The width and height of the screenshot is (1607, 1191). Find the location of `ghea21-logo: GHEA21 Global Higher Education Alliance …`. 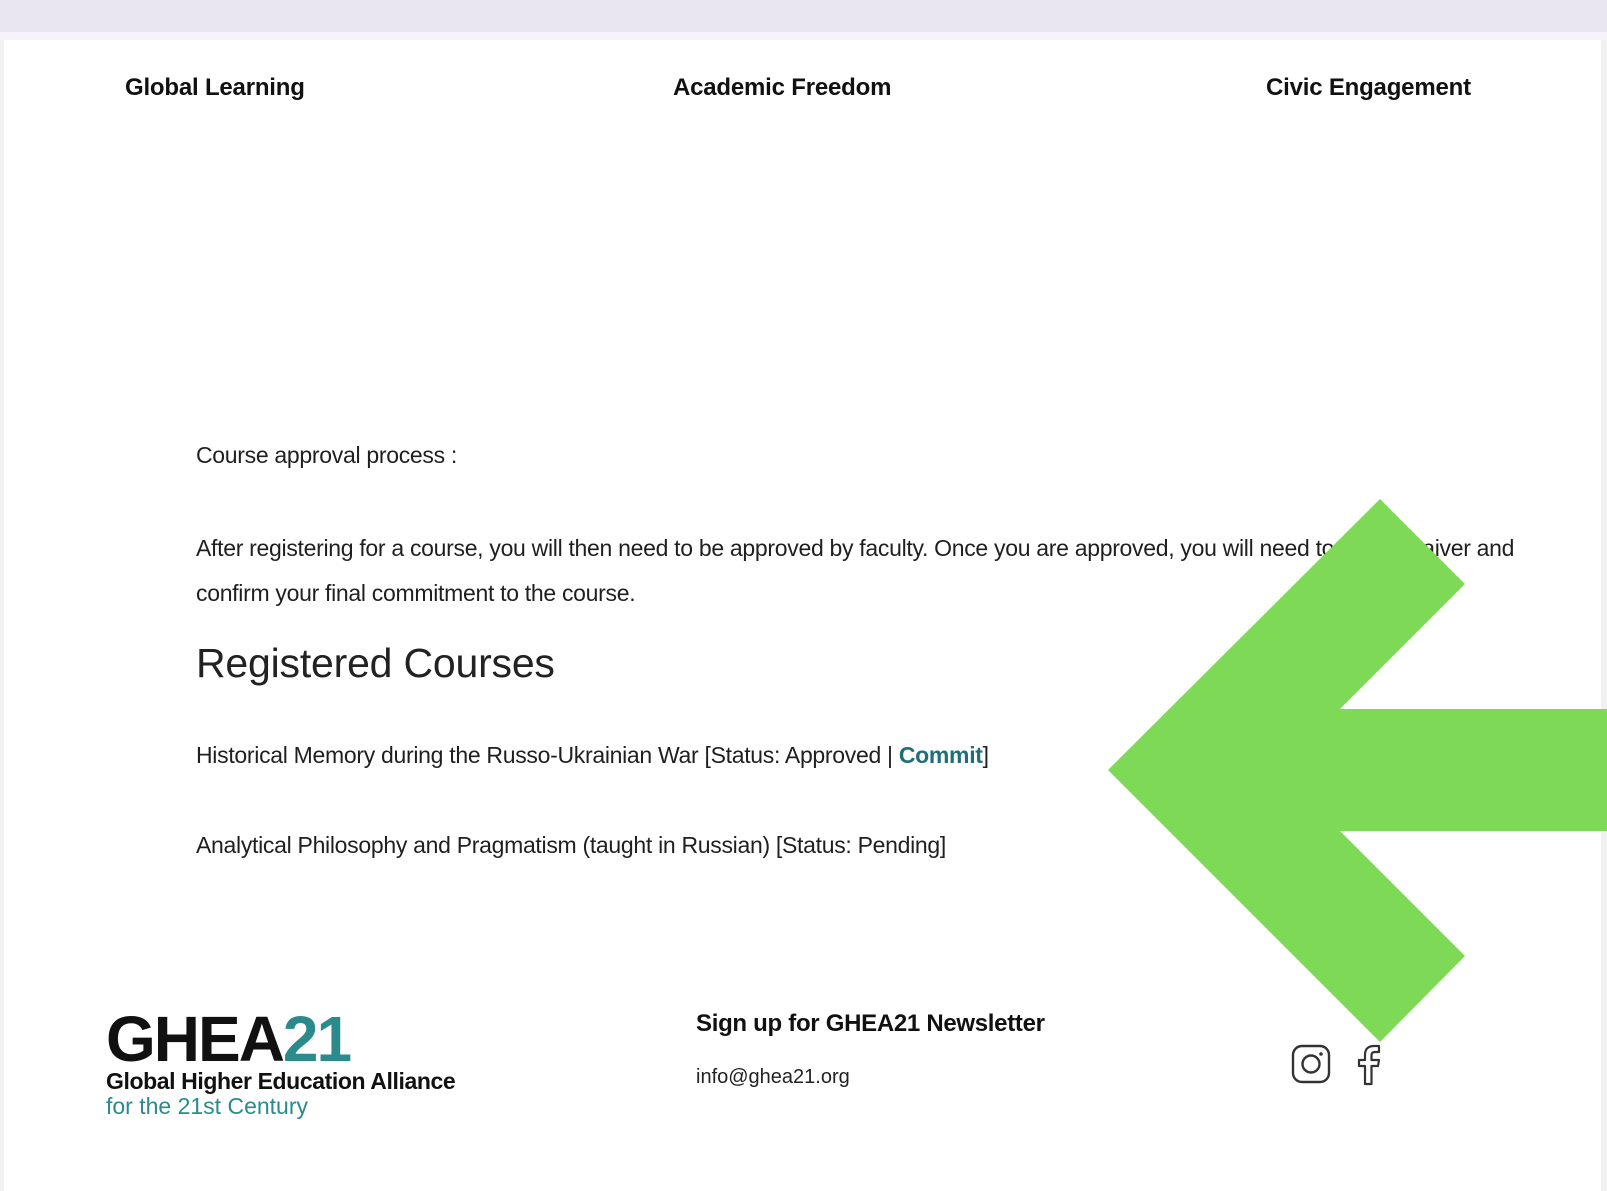

ghea21-logo: GHEA21 Global Higher Education Alliance … is located at coordinates (281, 1063).